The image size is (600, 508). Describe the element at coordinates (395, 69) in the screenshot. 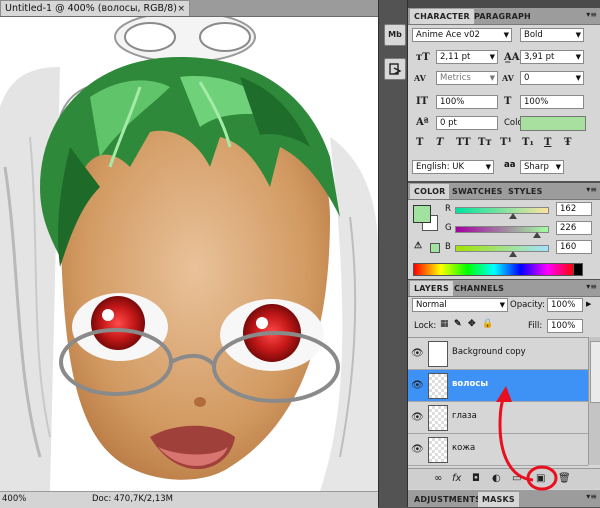

I see `history-icon` at that location.